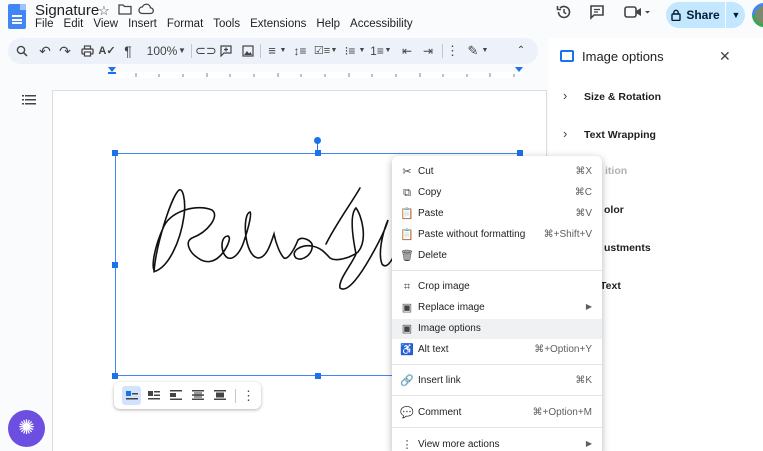 This screenshot has width=763, height=451. What do you see at coordinates (497, 381) in the screenshot?
I see `menu-item-insert-link: 🔗 Insert link ⌘K` at bounding box center [497, 381].